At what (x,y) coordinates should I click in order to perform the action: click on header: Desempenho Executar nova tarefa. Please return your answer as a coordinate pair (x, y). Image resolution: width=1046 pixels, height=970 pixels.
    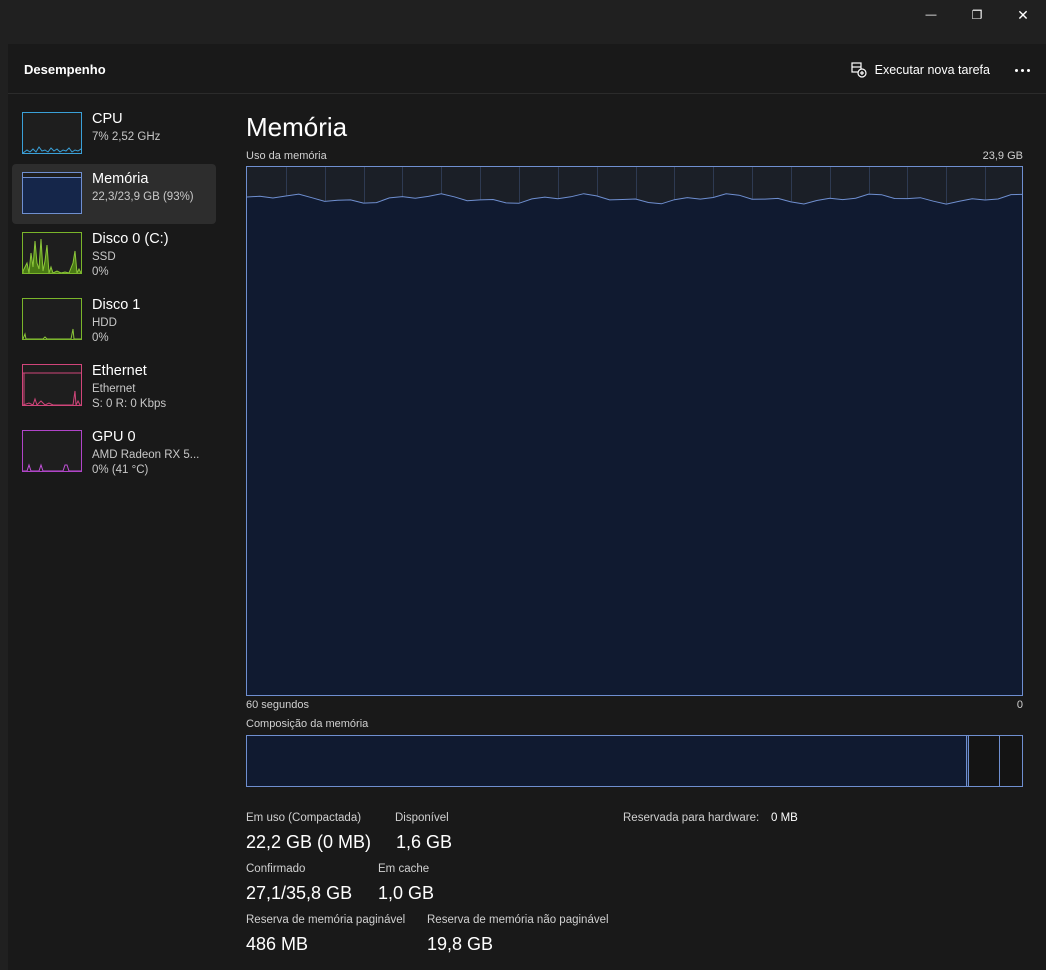
    Looking at the image, I should click on (527, 69).